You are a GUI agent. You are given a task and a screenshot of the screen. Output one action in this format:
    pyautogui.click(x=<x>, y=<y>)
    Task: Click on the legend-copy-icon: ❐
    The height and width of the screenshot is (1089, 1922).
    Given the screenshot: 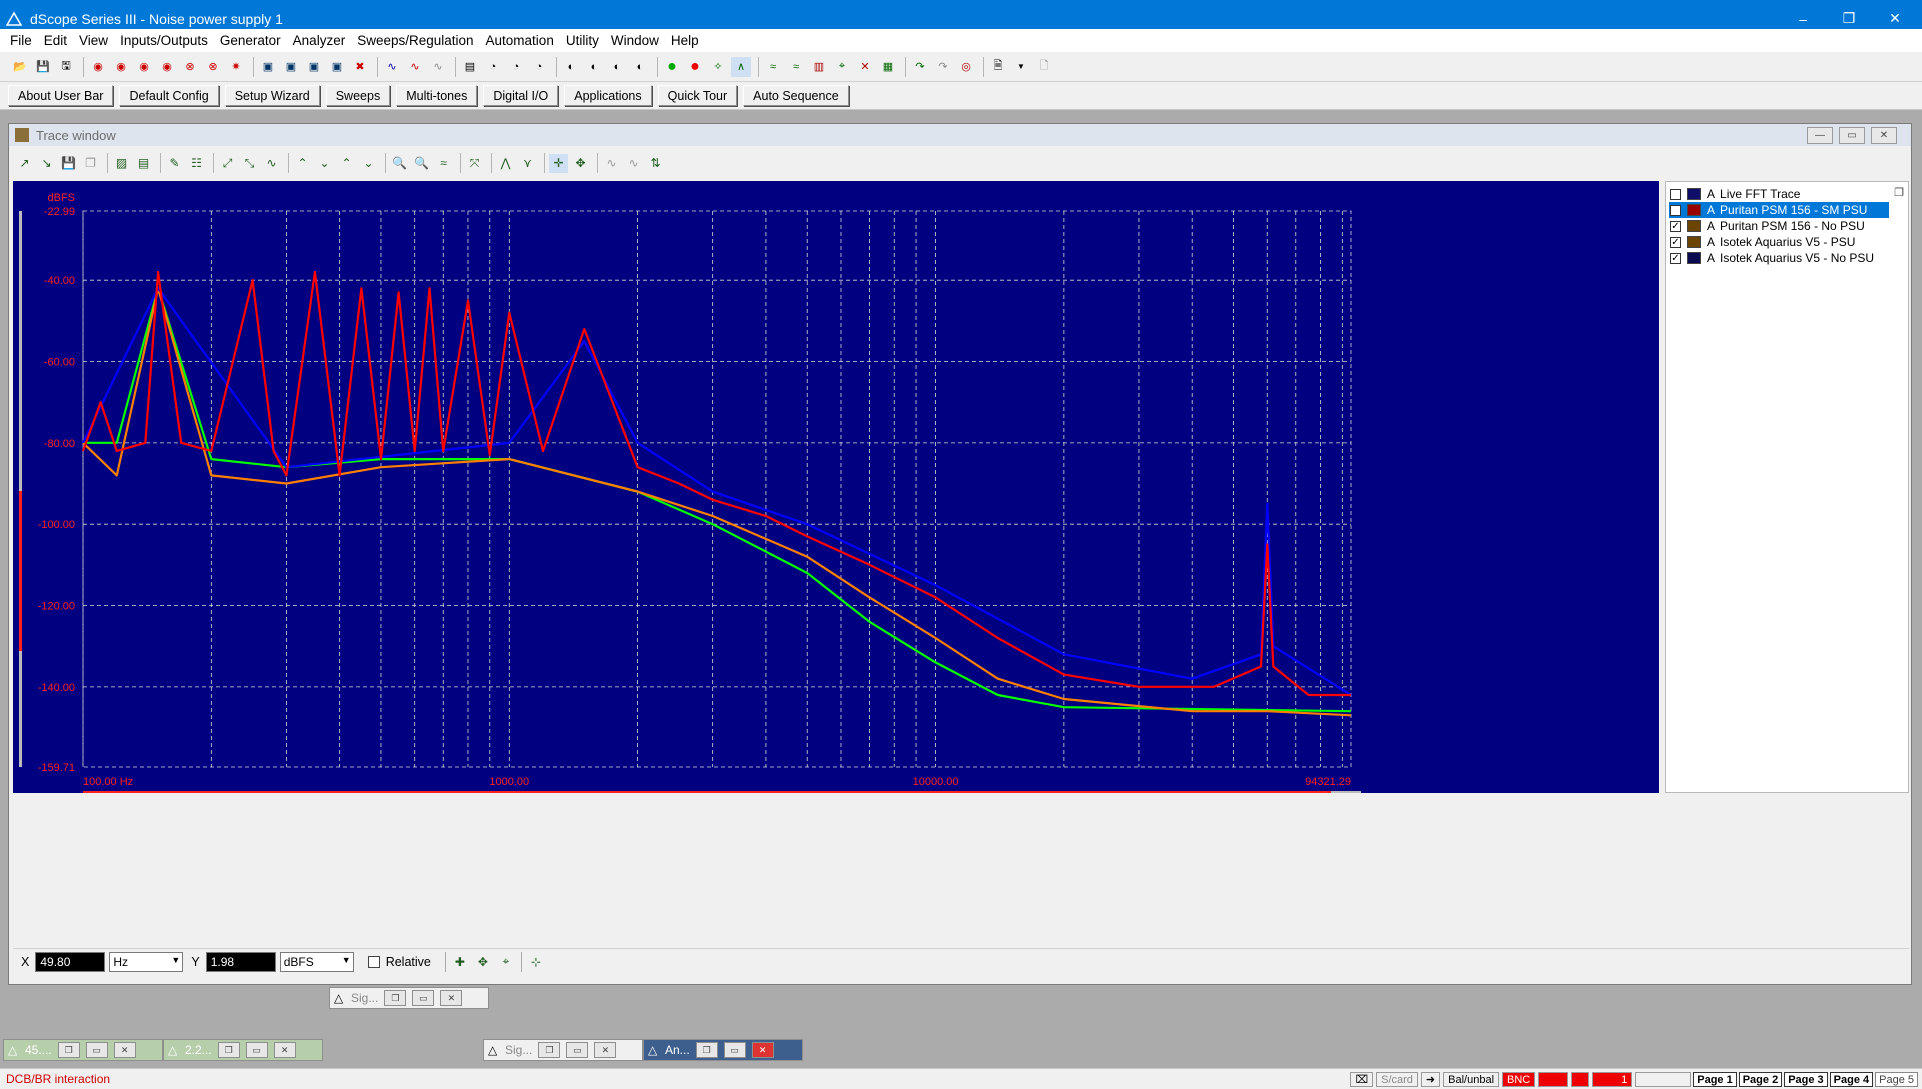 What is the action you would take?
    pyautogui.click(x=1899, y=192)
    